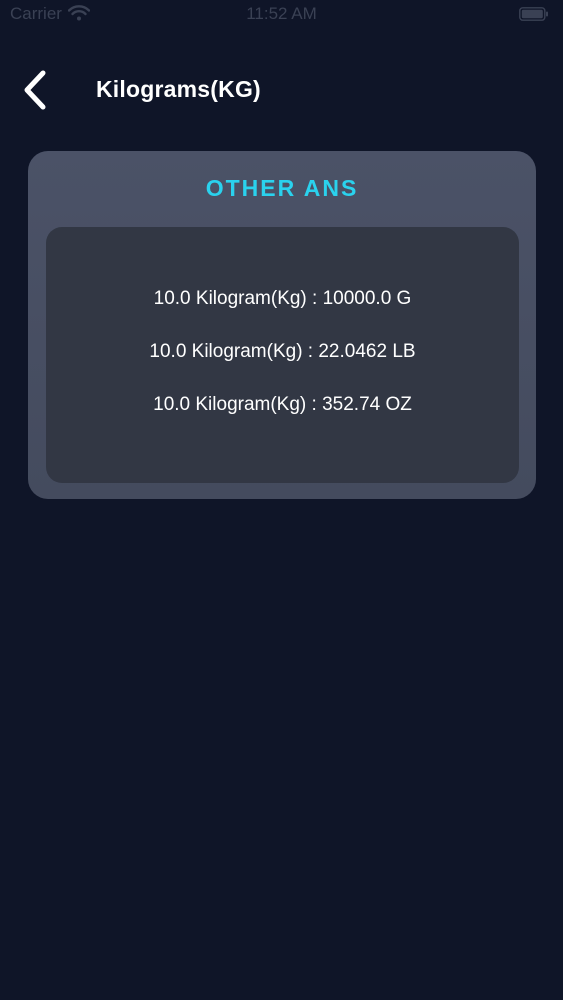 Image resolution: width=563 pixels, height=1000 pixels. What do you see at coordinates (282, 188) in the screenshot?
I see `card-title: OTHER ANS` at bounding box center [282, 188].